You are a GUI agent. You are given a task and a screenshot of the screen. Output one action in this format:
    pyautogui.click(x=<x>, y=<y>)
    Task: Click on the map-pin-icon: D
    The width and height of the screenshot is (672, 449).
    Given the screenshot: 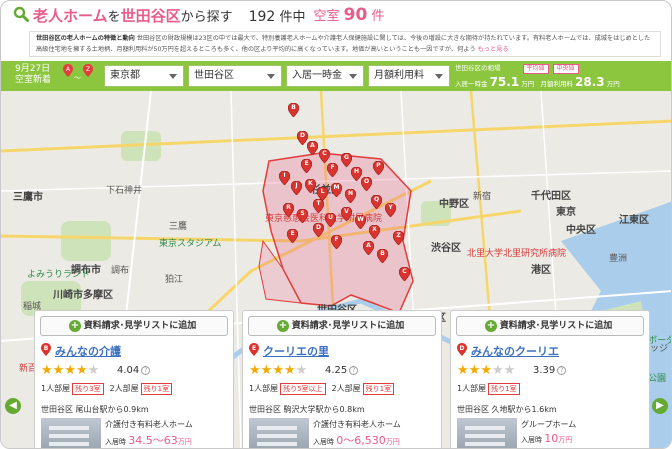 What is the action you would take?
    pyautogui.click(x=318, y=230)
    